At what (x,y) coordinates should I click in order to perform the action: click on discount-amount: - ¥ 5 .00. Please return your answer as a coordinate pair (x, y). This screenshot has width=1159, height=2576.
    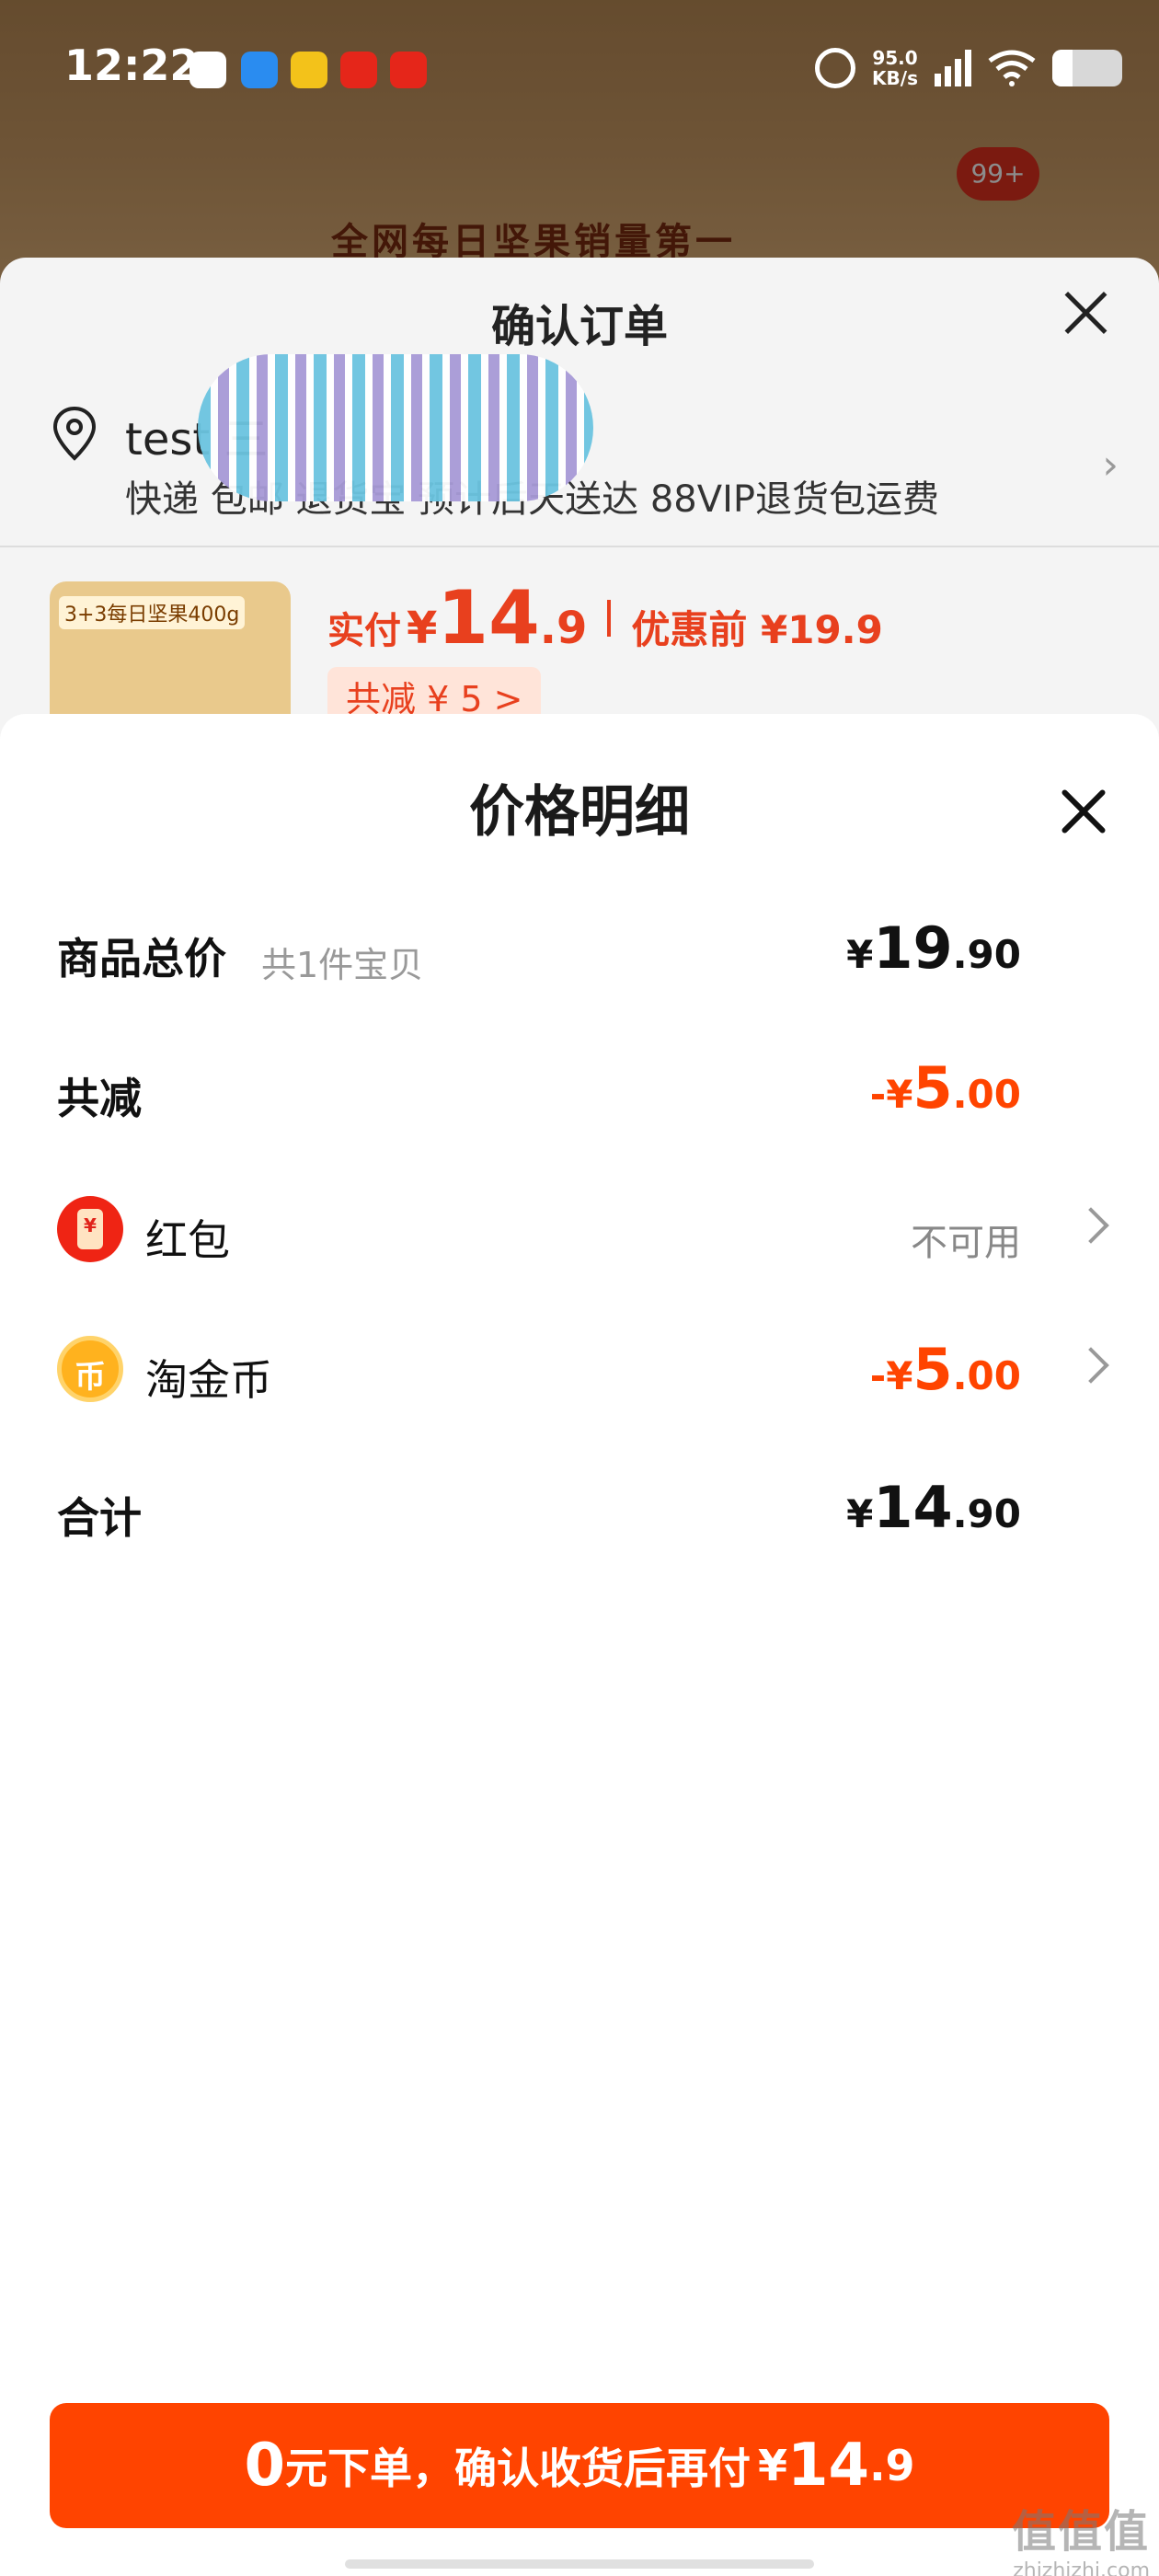
    Looking at the image, I should click on (945, 1087).